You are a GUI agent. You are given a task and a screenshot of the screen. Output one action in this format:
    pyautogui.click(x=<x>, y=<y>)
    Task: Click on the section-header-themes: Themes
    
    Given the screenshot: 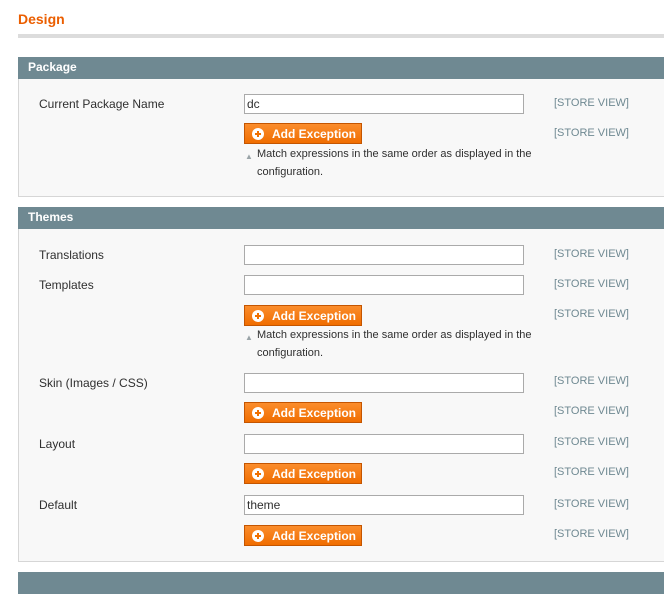 What is the action you would take?
    pyautogui.click(x=341, y=218)
    